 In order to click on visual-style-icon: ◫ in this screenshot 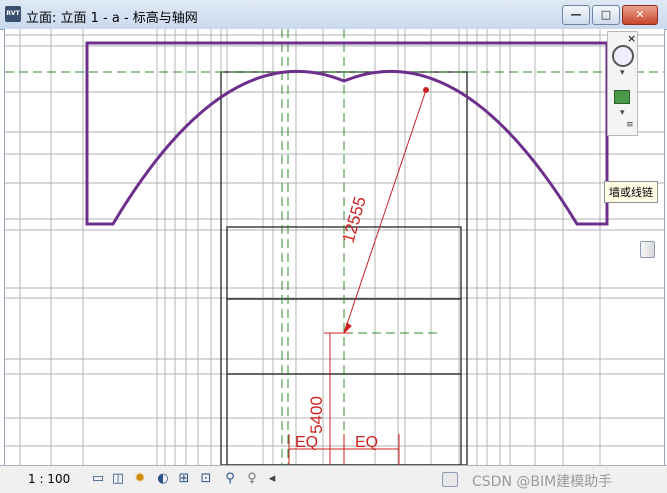, I will do `click(118, 479)`.